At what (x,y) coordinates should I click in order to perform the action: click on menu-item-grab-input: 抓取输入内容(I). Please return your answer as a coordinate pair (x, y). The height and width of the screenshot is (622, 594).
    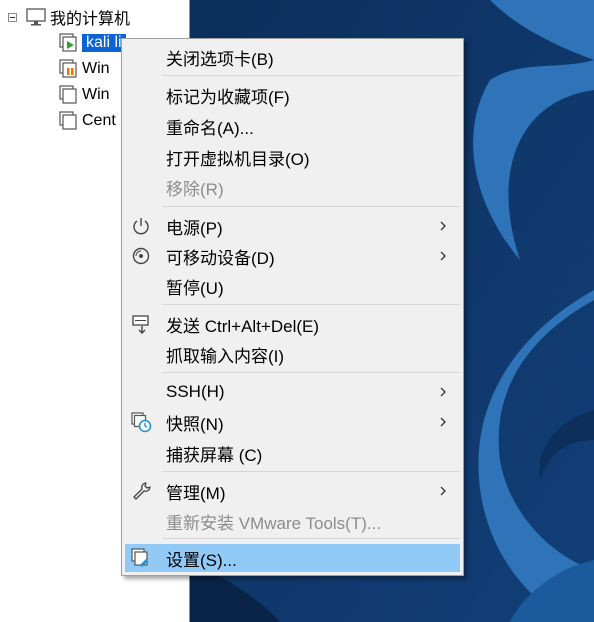
    Looking at the image, I should click on (292, 354).